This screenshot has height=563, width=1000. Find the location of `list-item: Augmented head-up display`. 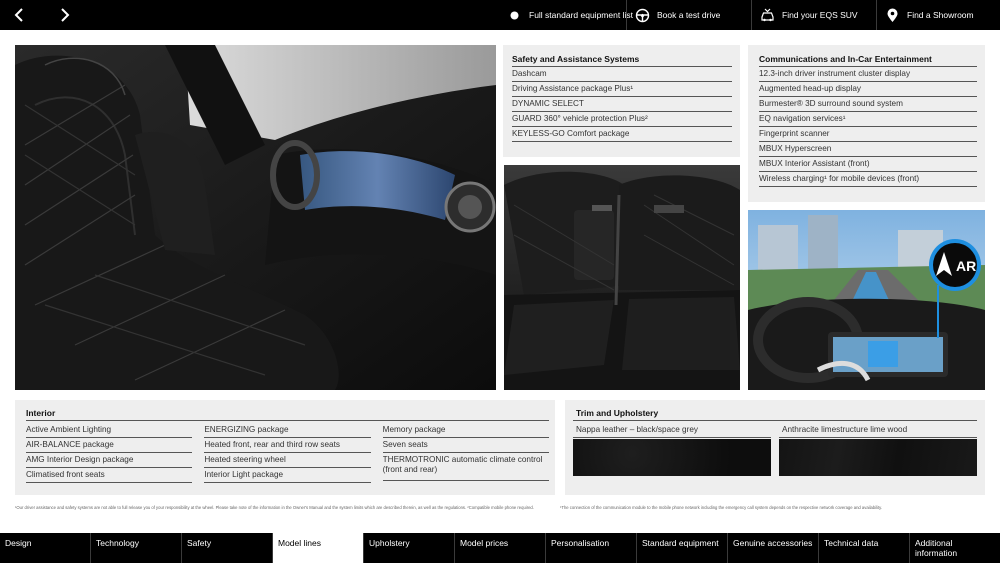

list-item: Augmented head-up display is located at coordinates (868, 89).